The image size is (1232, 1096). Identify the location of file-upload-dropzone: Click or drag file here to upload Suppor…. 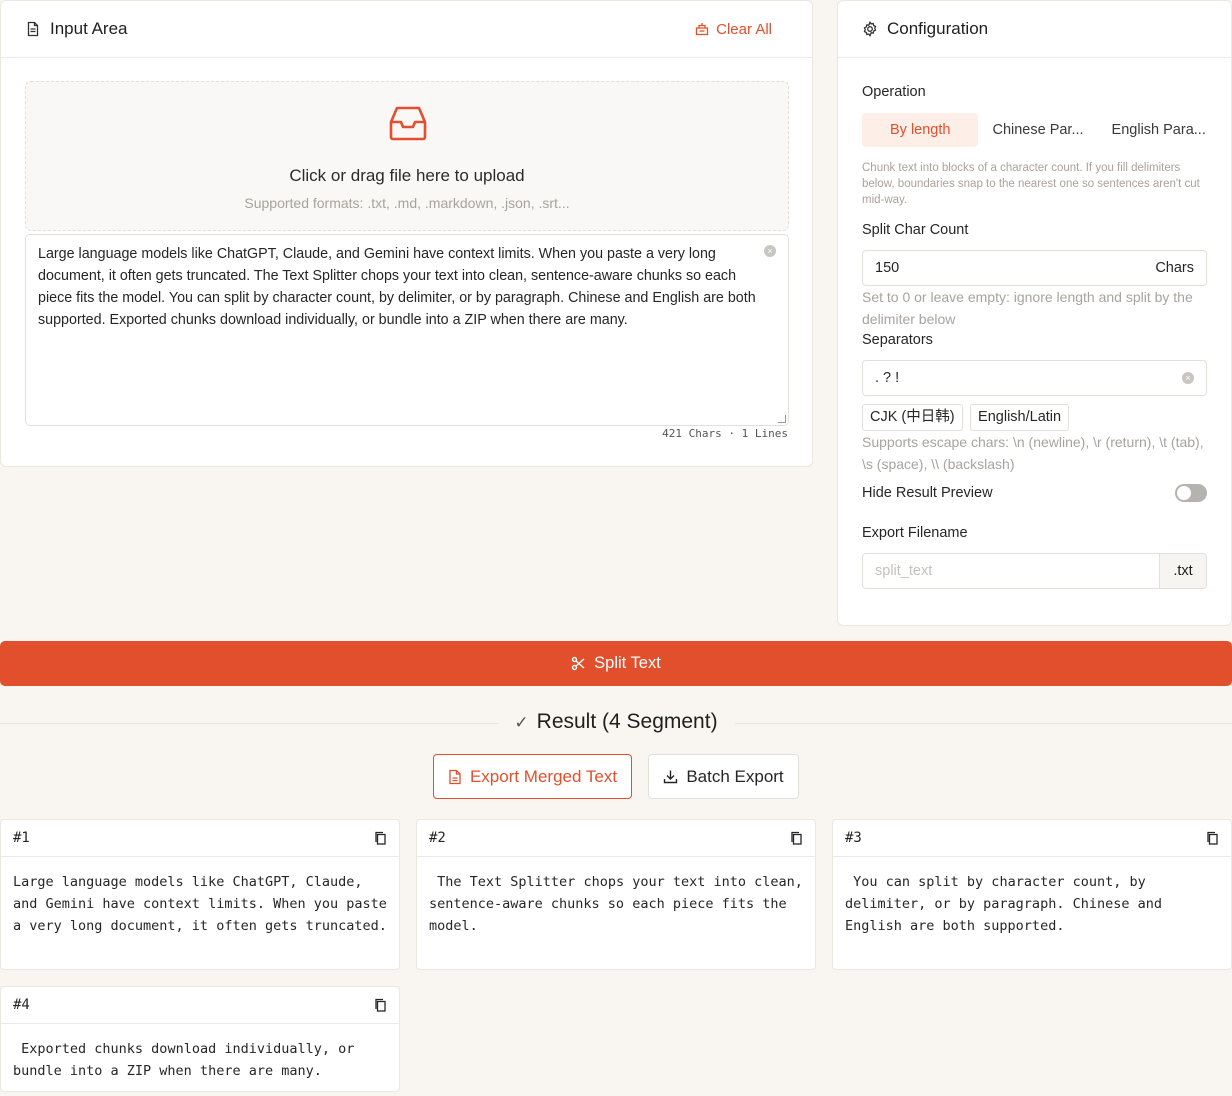
(407, 156).